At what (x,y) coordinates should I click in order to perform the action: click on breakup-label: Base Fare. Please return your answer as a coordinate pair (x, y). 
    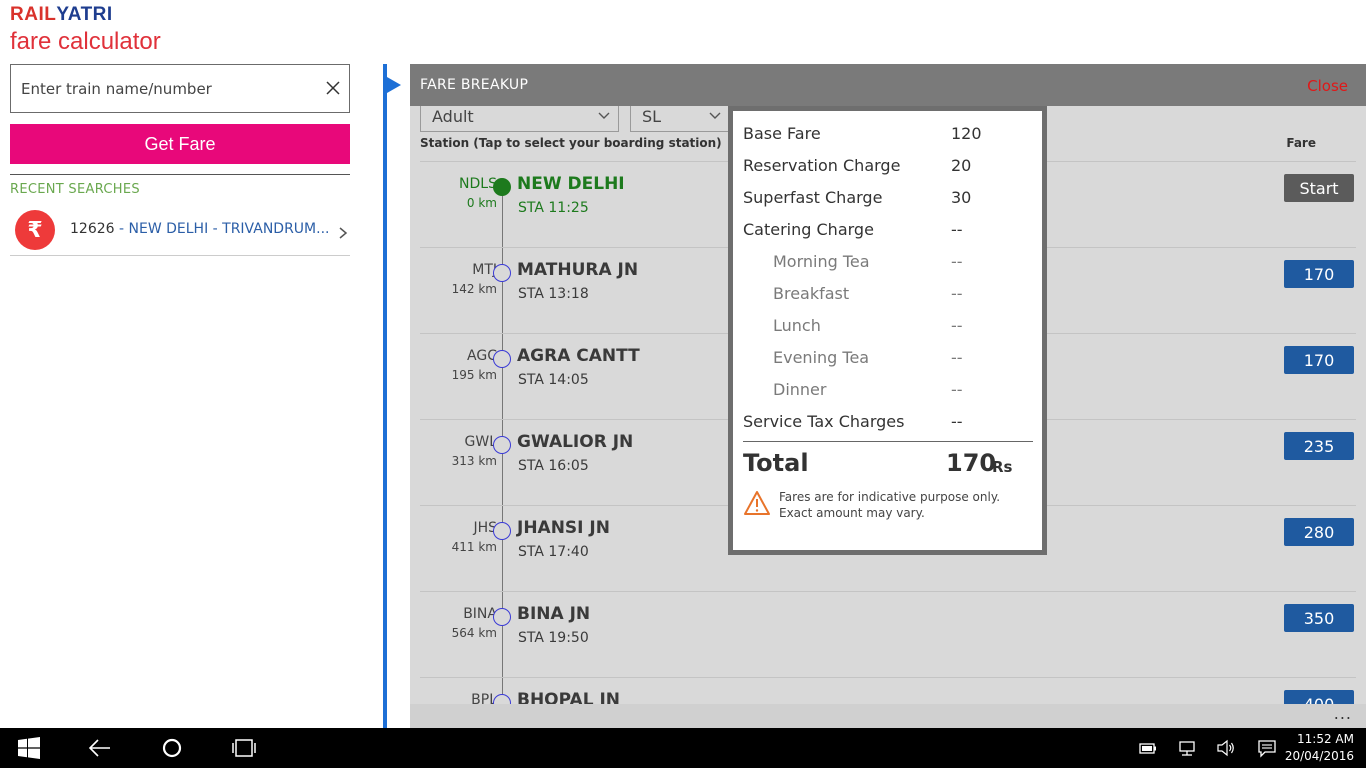
    Looking at the image, I should click on (782, 133).